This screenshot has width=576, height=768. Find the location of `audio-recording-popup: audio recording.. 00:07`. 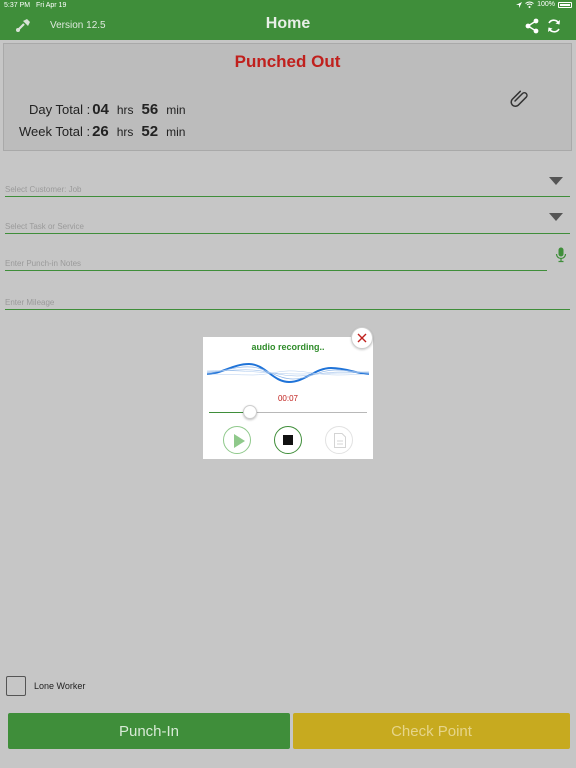

audio-recording-popup: audio recording.. 00:07 is located at coordinates (288, 398).